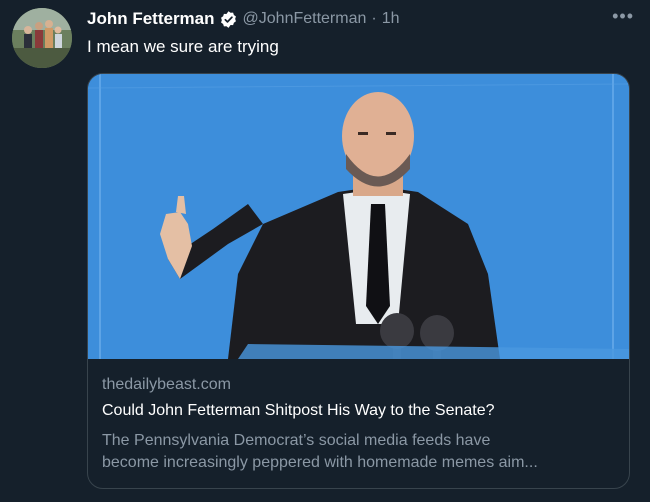  What do you see at coordinates (305, 19) in the screenshot?
I see `author-handle: @JohnFetterman` at bounding box center [305, 19].